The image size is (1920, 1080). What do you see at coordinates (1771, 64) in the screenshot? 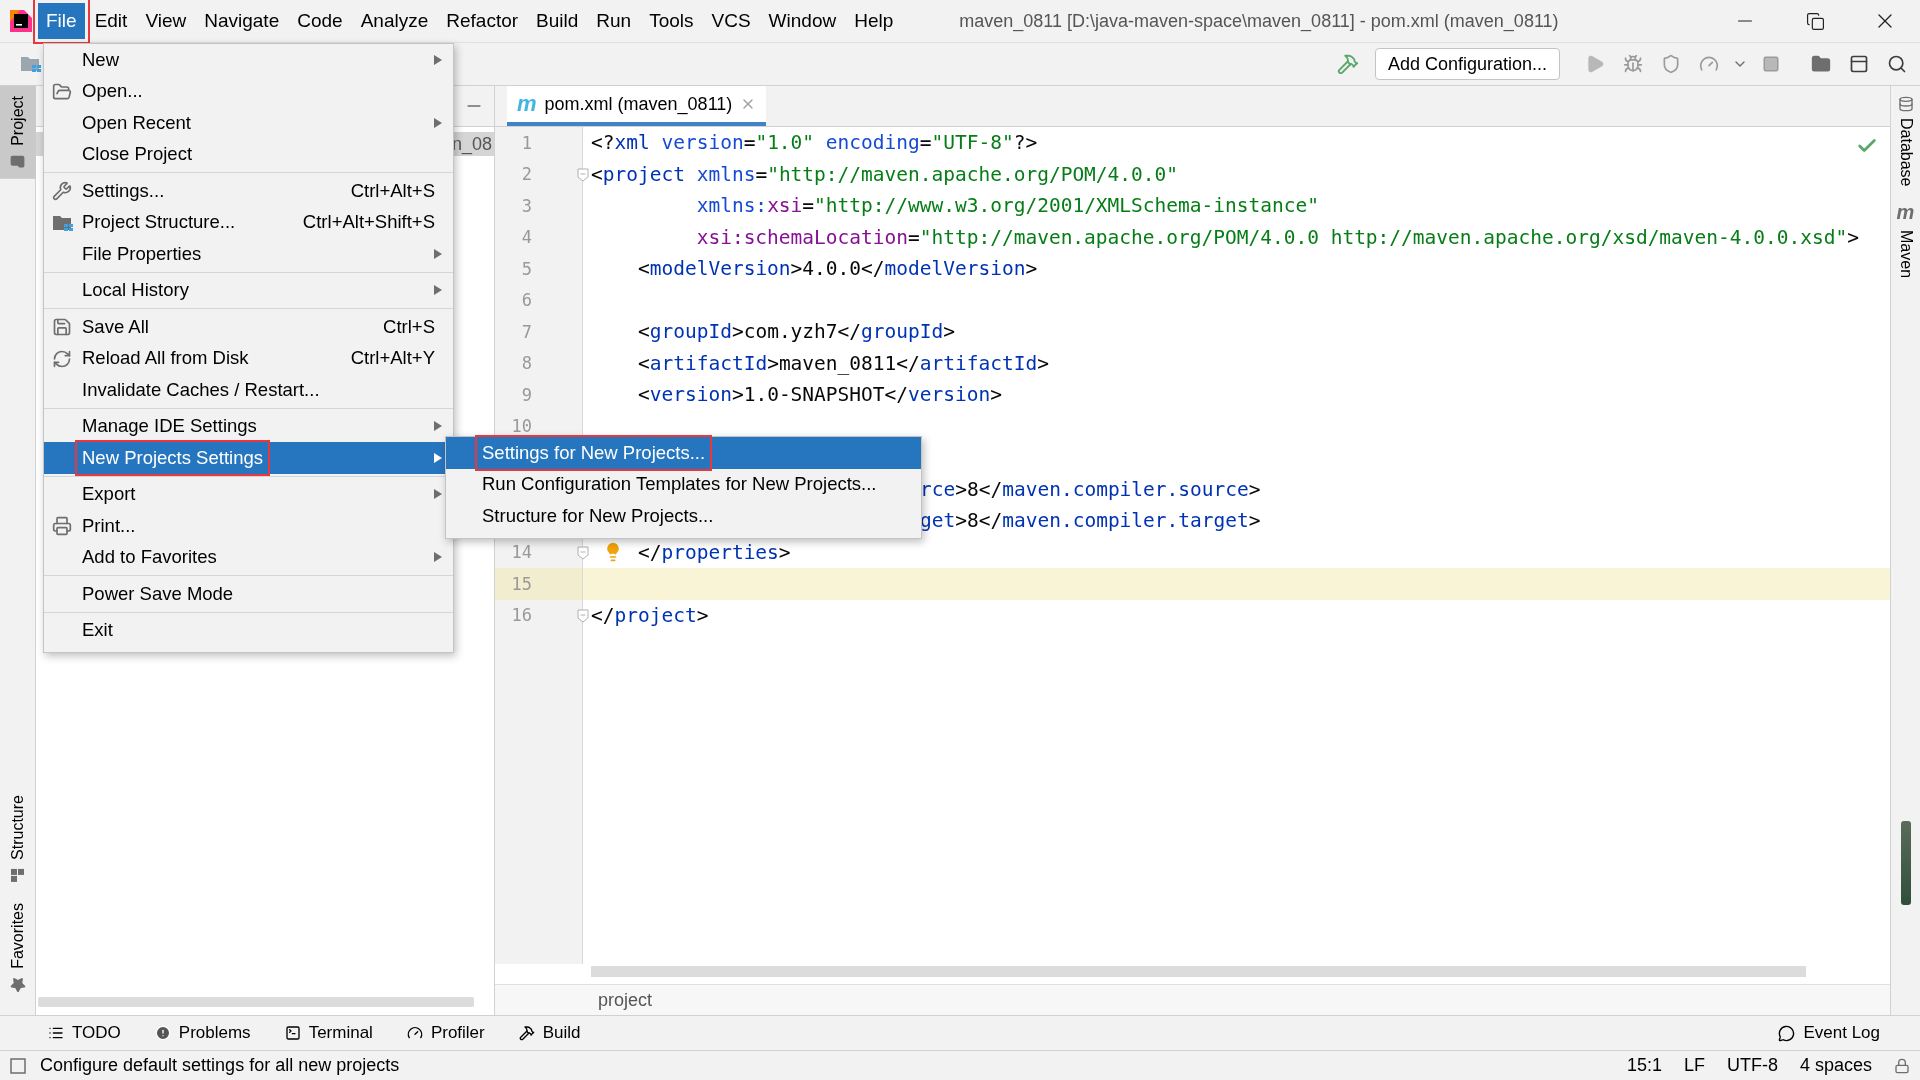
I see `stop-icon` at bounding box center [1771, 64].